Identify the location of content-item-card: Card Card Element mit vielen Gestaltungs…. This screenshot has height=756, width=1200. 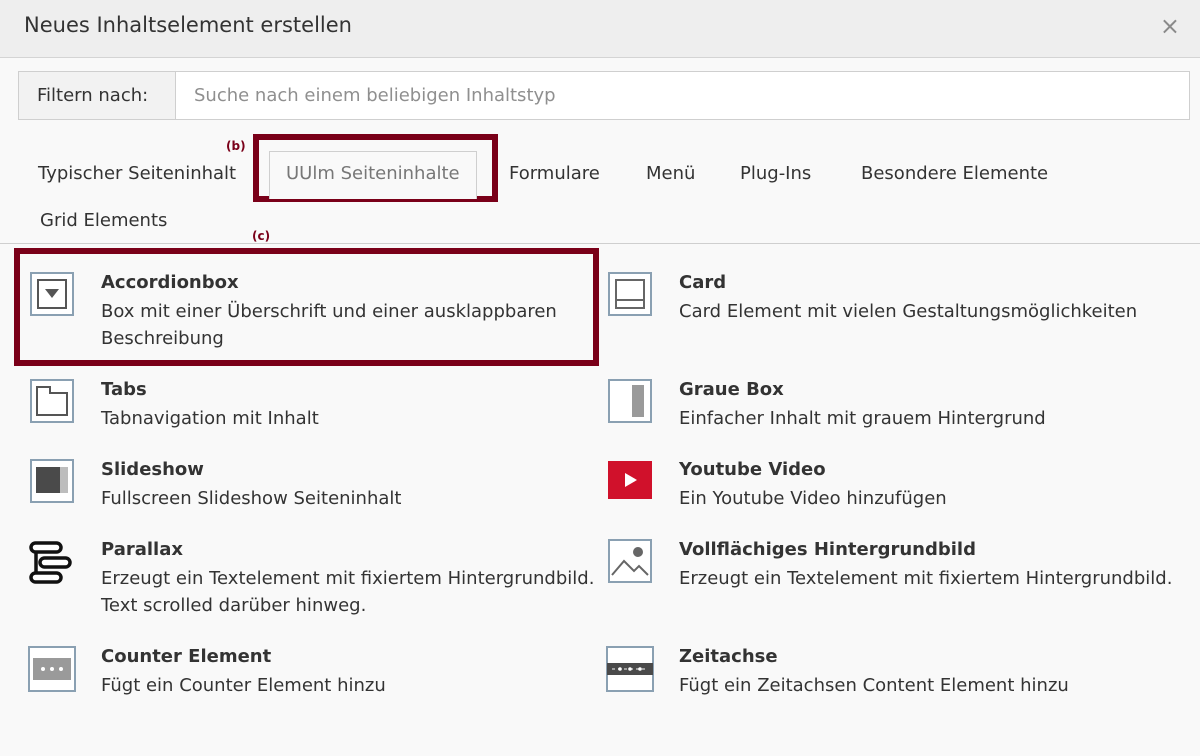
(890, 302).